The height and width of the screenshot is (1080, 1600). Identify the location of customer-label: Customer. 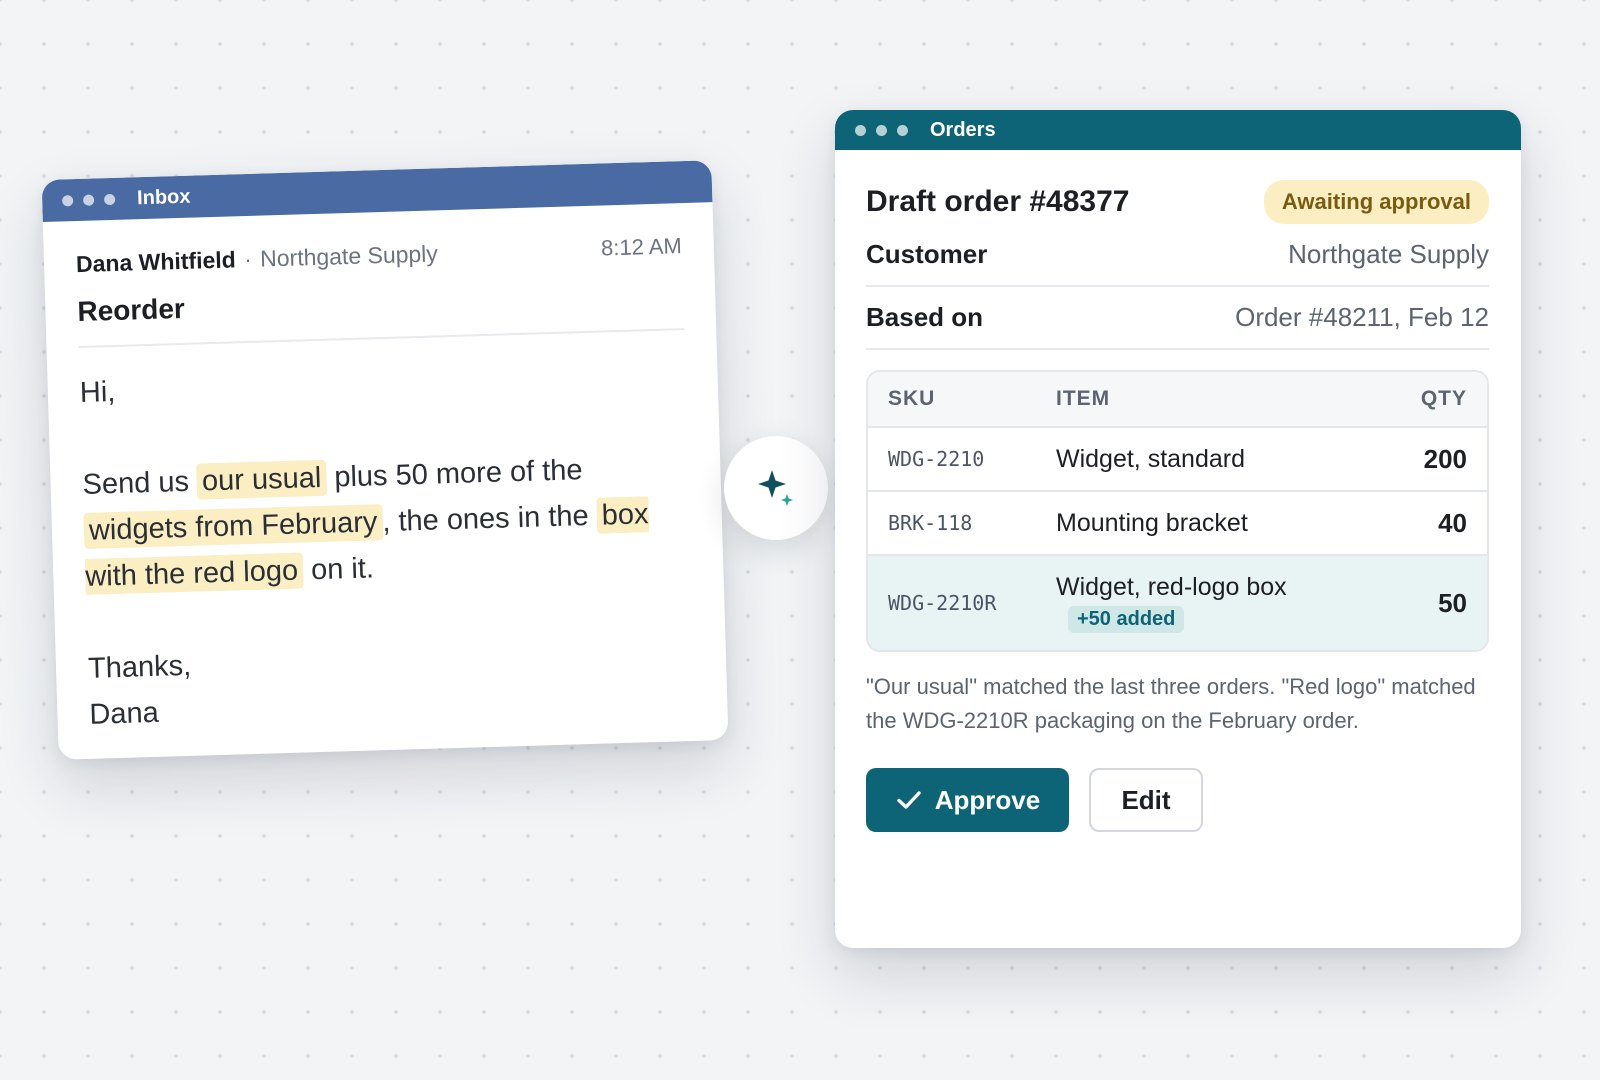
(927, 254).